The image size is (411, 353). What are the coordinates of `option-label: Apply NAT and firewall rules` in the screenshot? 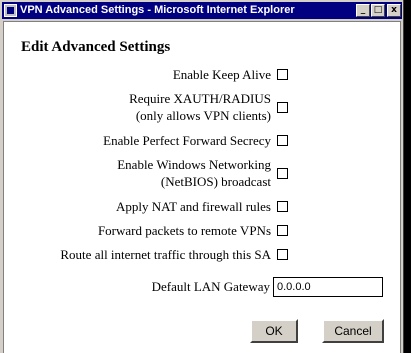 It's located at (193, 206).